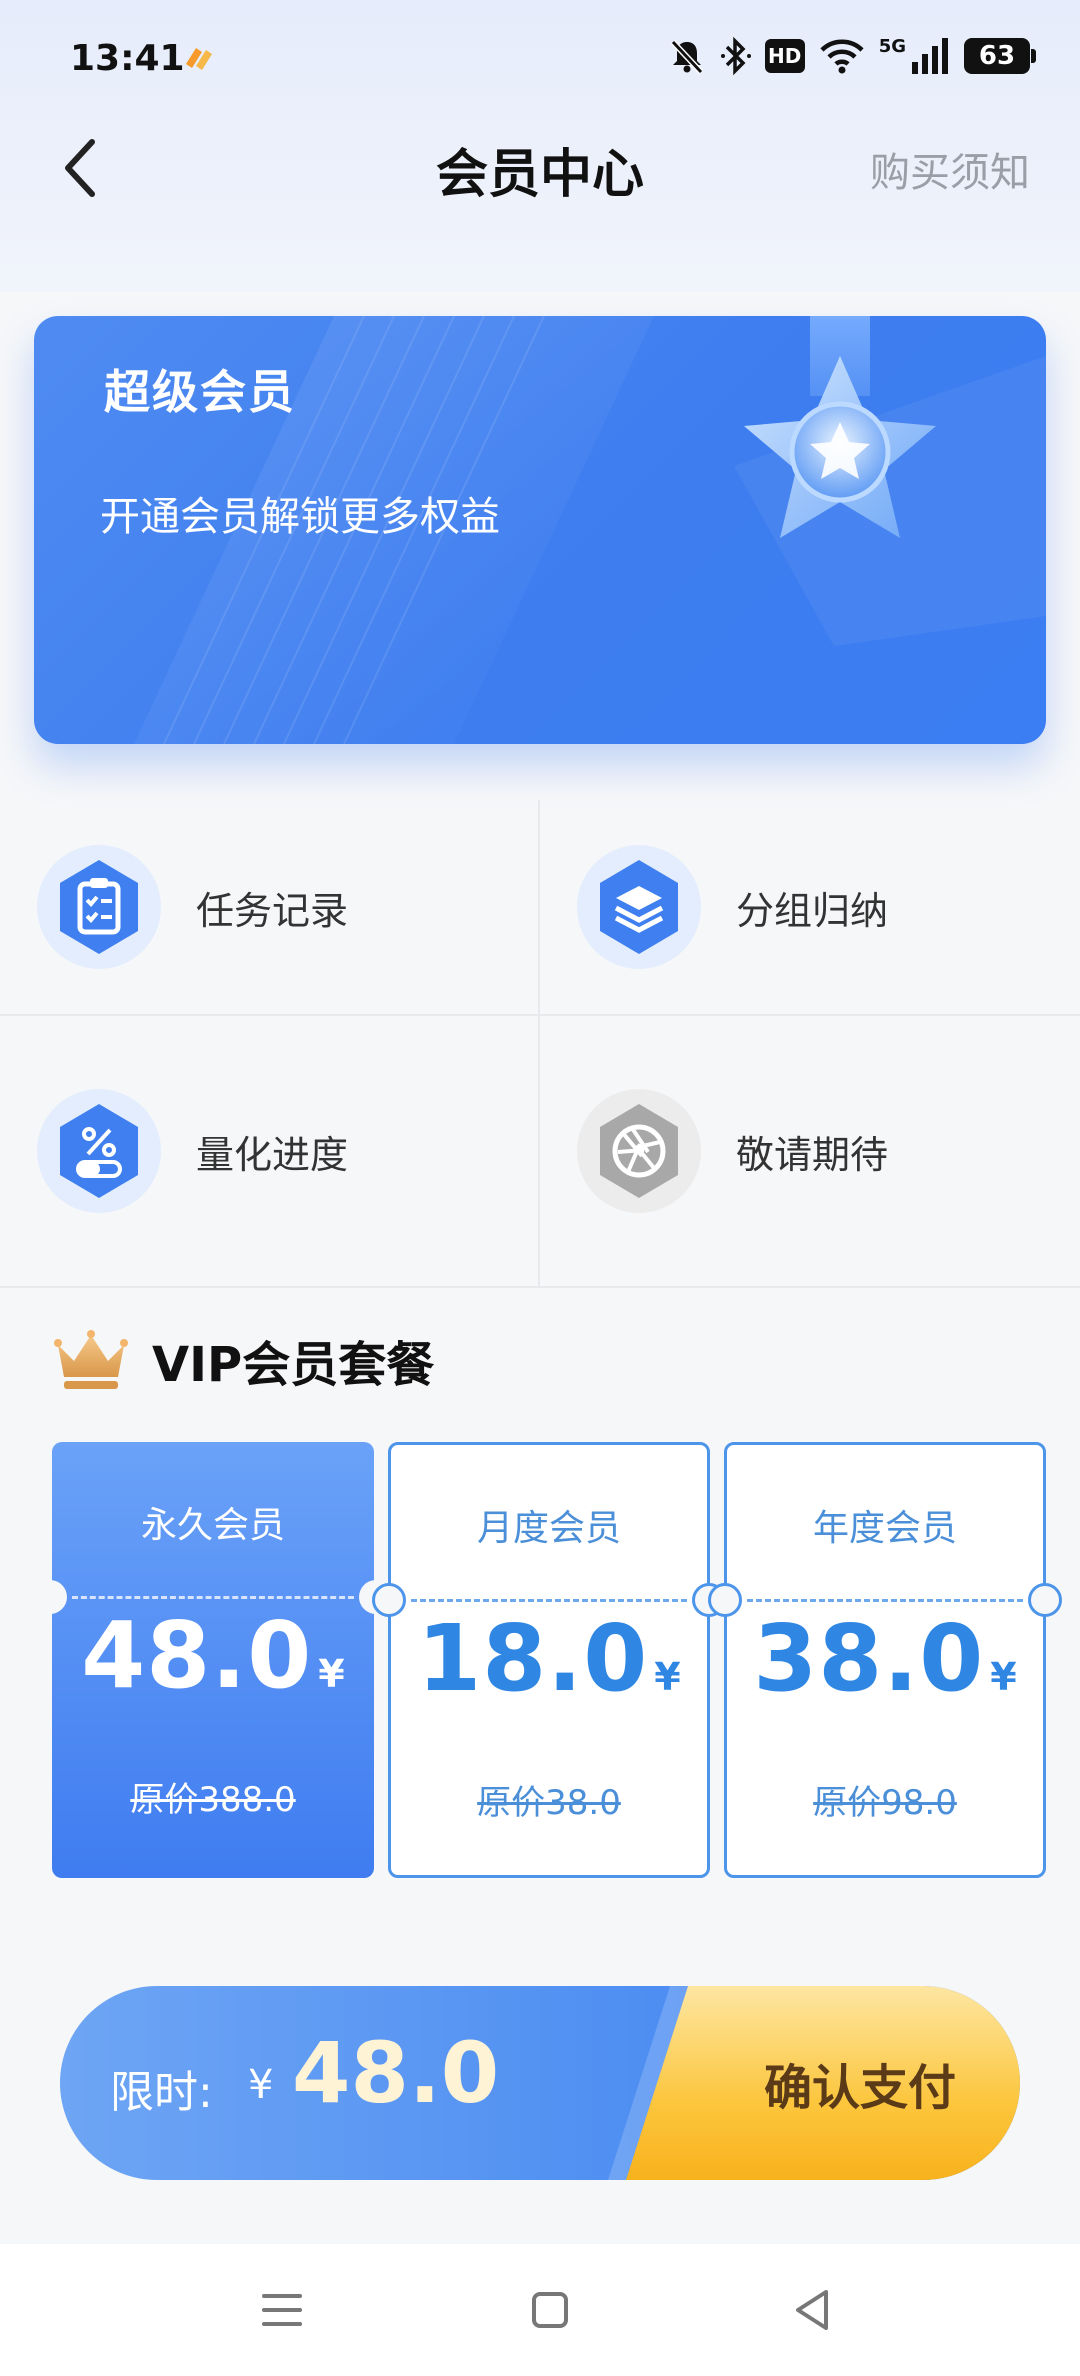 The width and height of the screenshot is (1080, 2376). I want to click on buy-notice-link: 购买须知, so click(950, 169).